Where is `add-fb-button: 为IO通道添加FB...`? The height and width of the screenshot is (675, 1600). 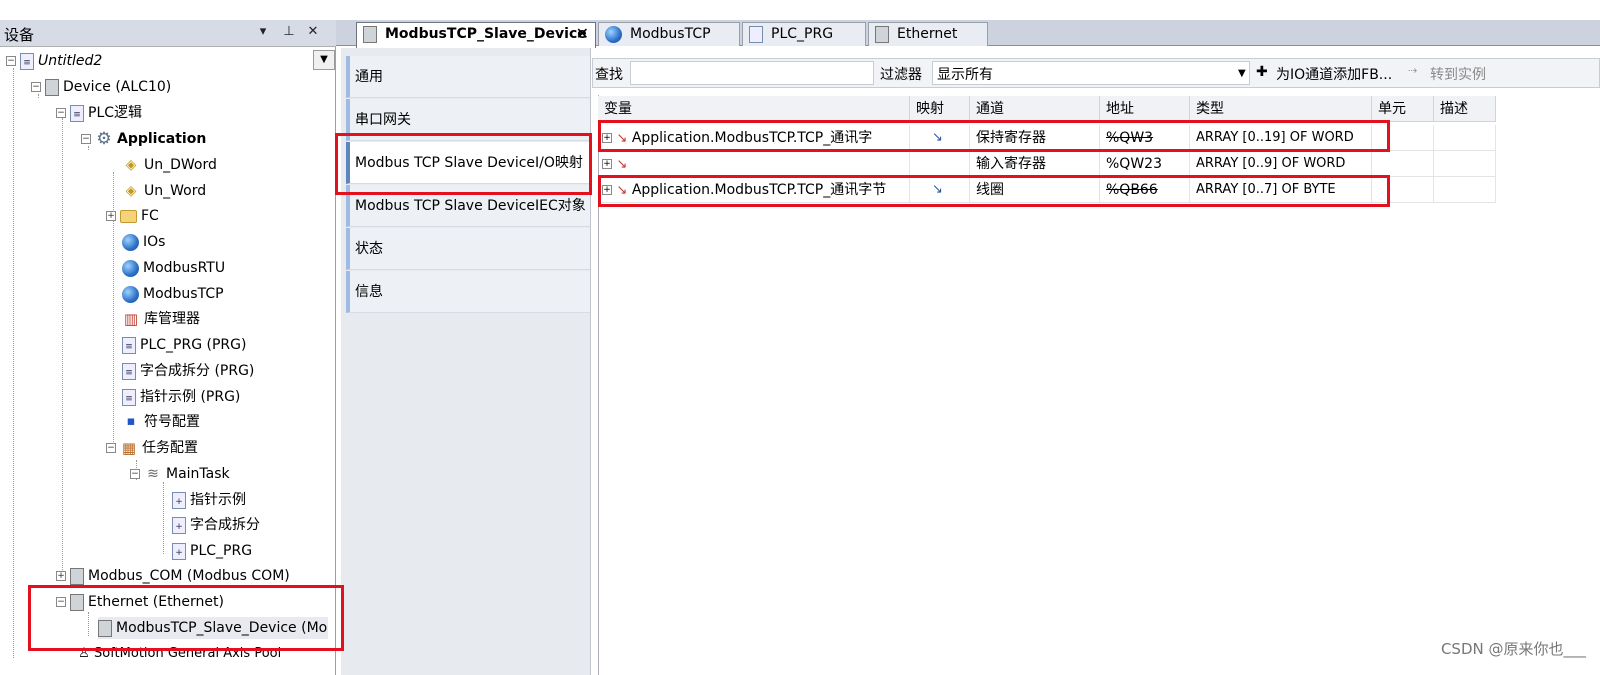
add-fb-button: 为IO通道添加FB... is located at coordinates (1334, 74).